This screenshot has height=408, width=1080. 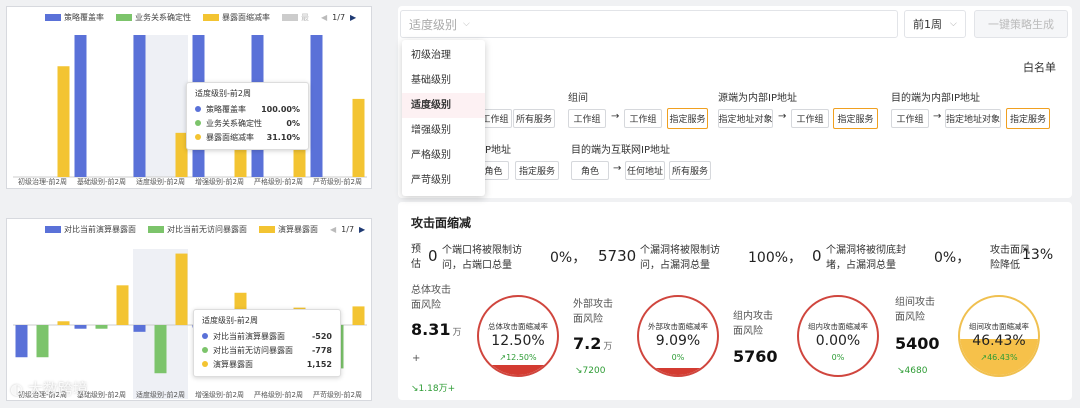 What do you see at coordinates (590, 170) in the screenshot?
I see `policy-chip: 角色` at bounding box center [590, 170].